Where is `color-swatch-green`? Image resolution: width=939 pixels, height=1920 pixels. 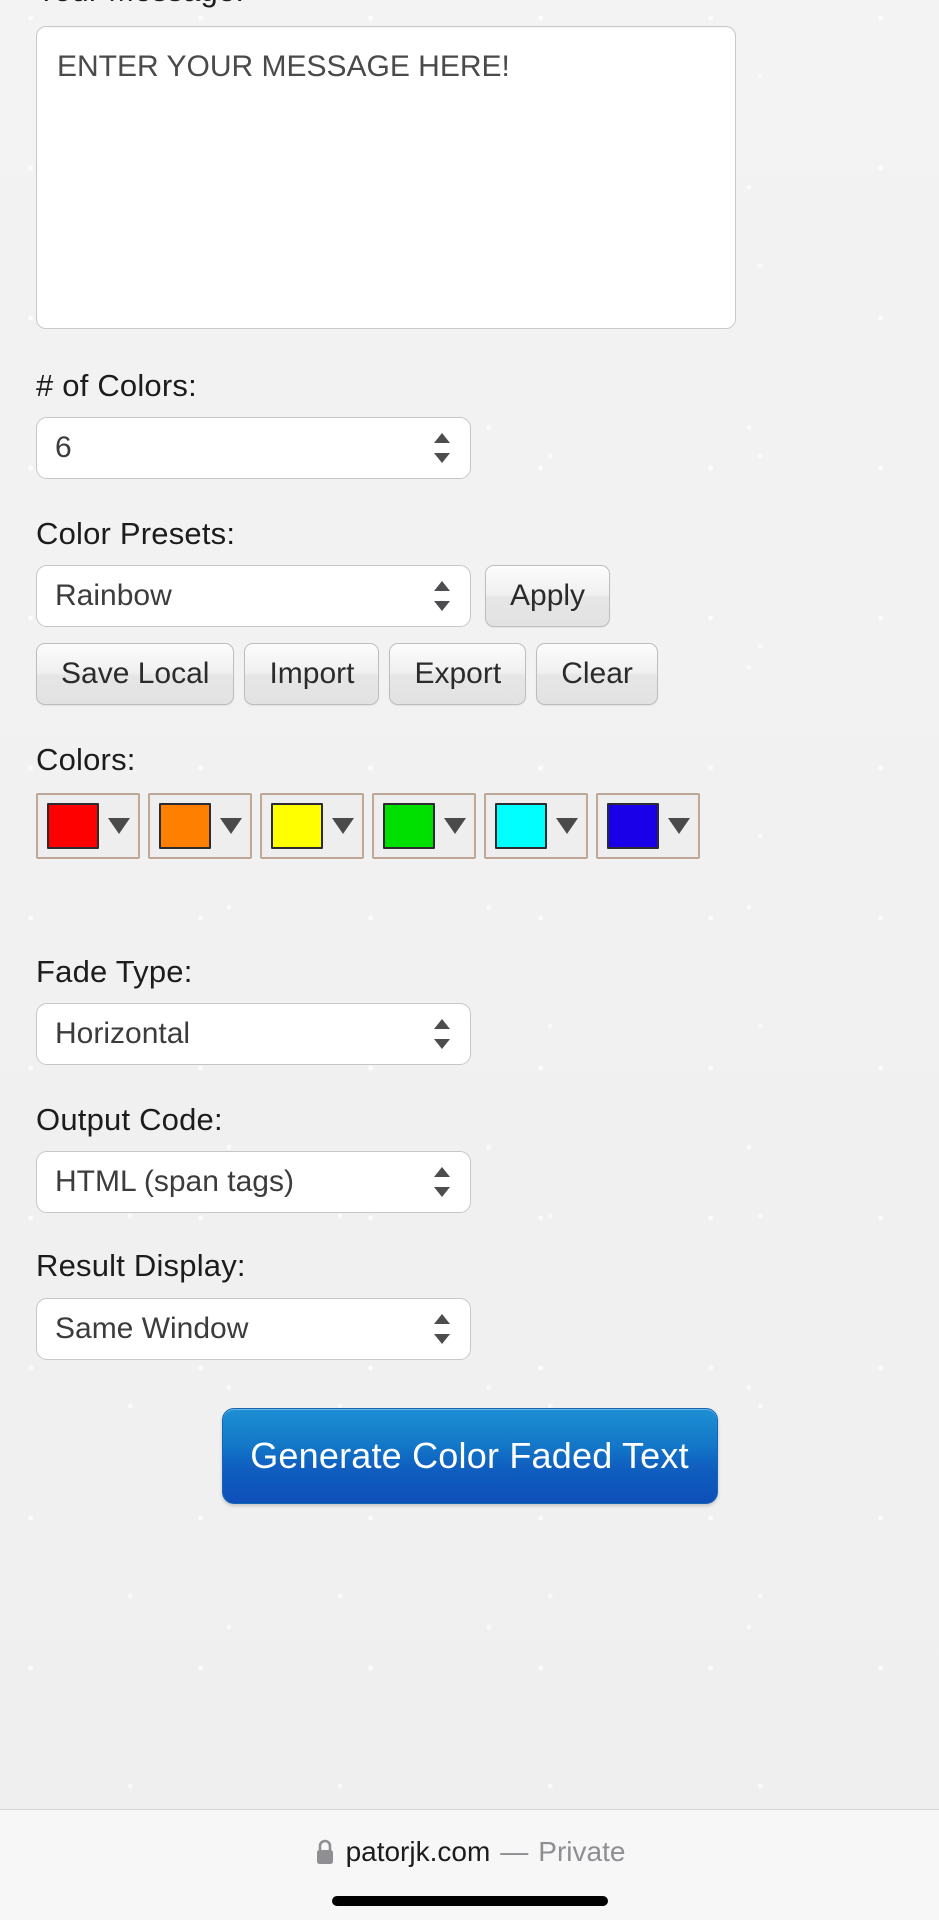
color-swatch-green is located at coordinates (424, 826).